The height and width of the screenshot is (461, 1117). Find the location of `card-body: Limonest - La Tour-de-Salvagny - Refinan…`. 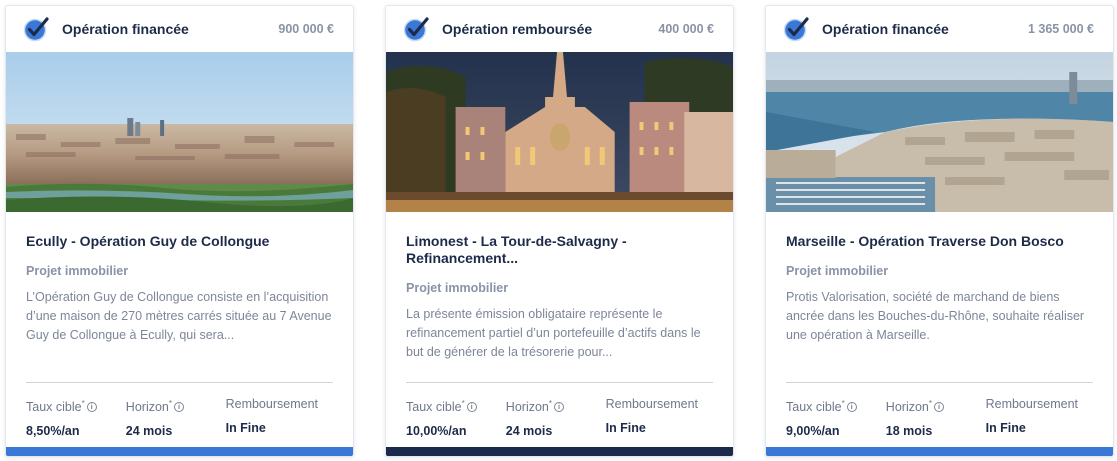

card-body: Limonest - La Tour-de-Salvagny - Refinan… is located at coordinates (559, 287).